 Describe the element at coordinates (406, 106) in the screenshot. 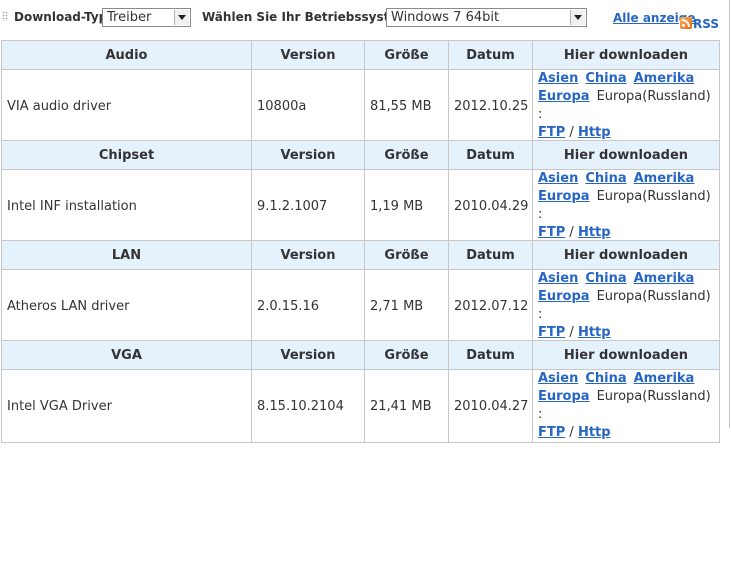

I see `driver-size: 81,55 MB` at that location.